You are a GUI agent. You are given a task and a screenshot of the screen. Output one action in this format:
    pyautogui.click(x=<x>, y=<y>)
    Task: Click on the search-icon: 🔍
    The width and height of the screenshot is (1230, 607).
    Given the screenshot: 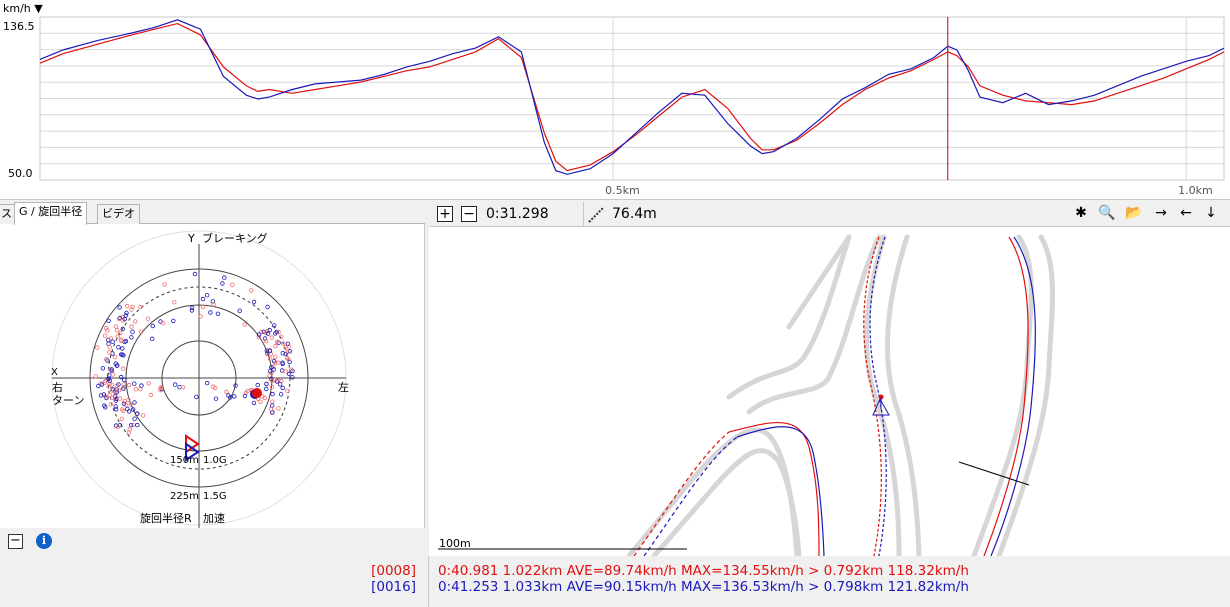 What is the action you would take?
    pyautogui.click(x=1106, y=214)
    